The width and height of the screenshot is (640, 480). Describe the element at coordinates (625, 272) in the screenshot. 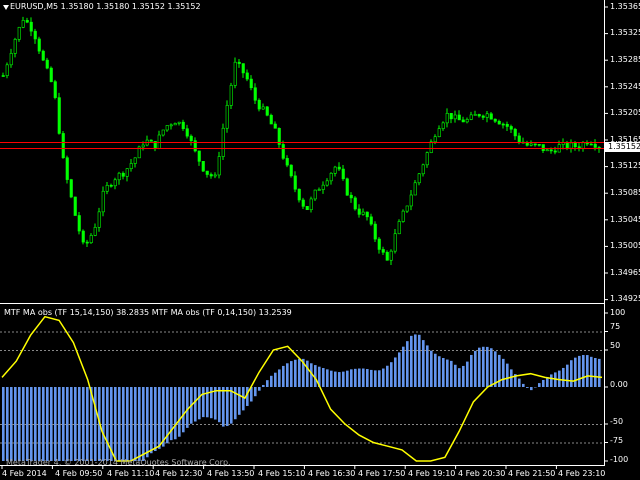

I see `price-axis-label: 1.34965` at that location.